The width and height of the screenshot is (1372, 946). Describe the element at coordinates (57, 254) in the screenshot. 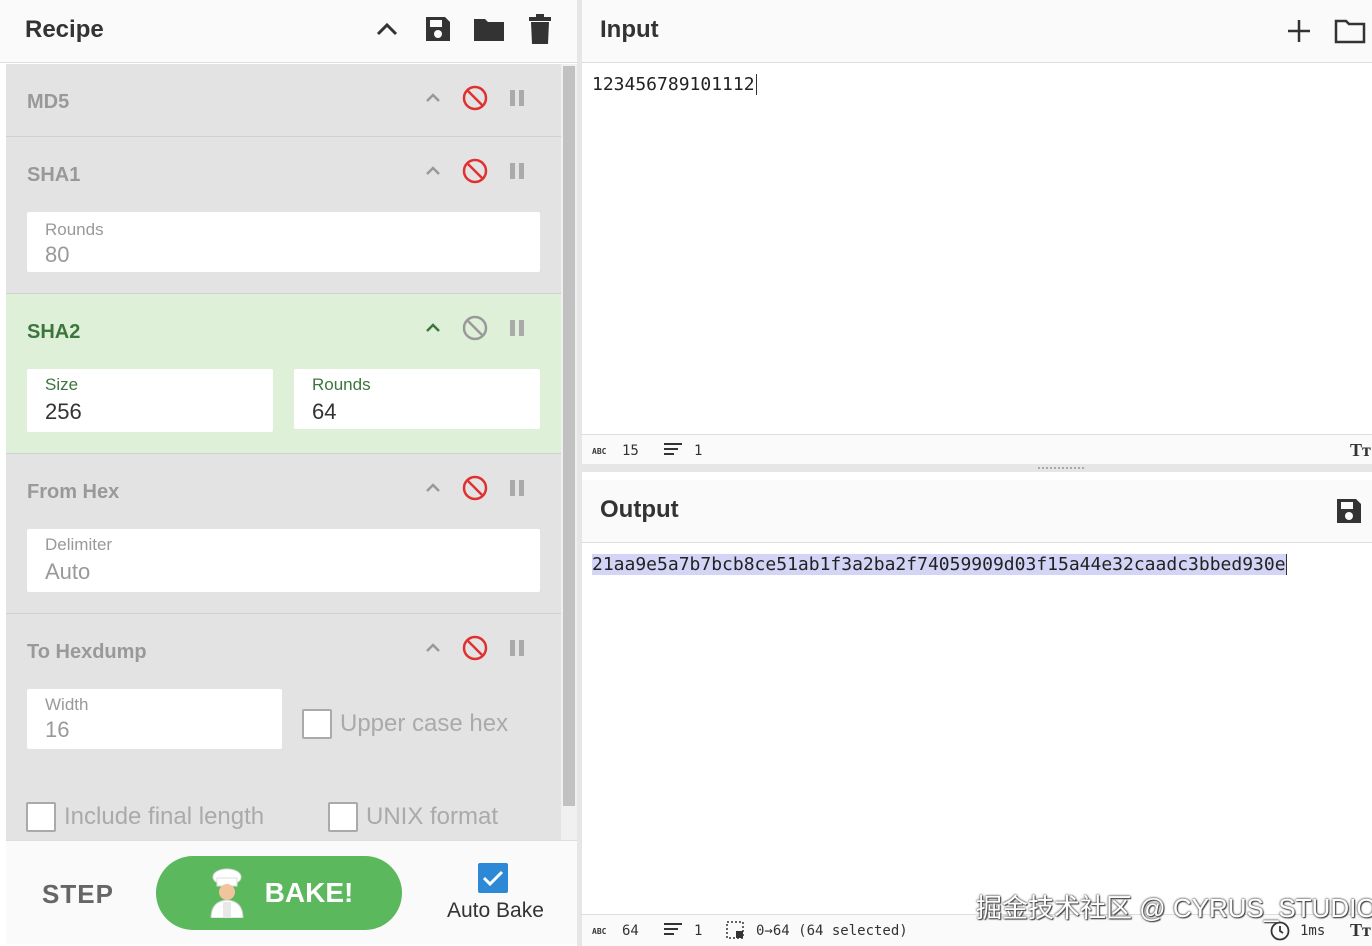

I see `field-value: 80` at that location.